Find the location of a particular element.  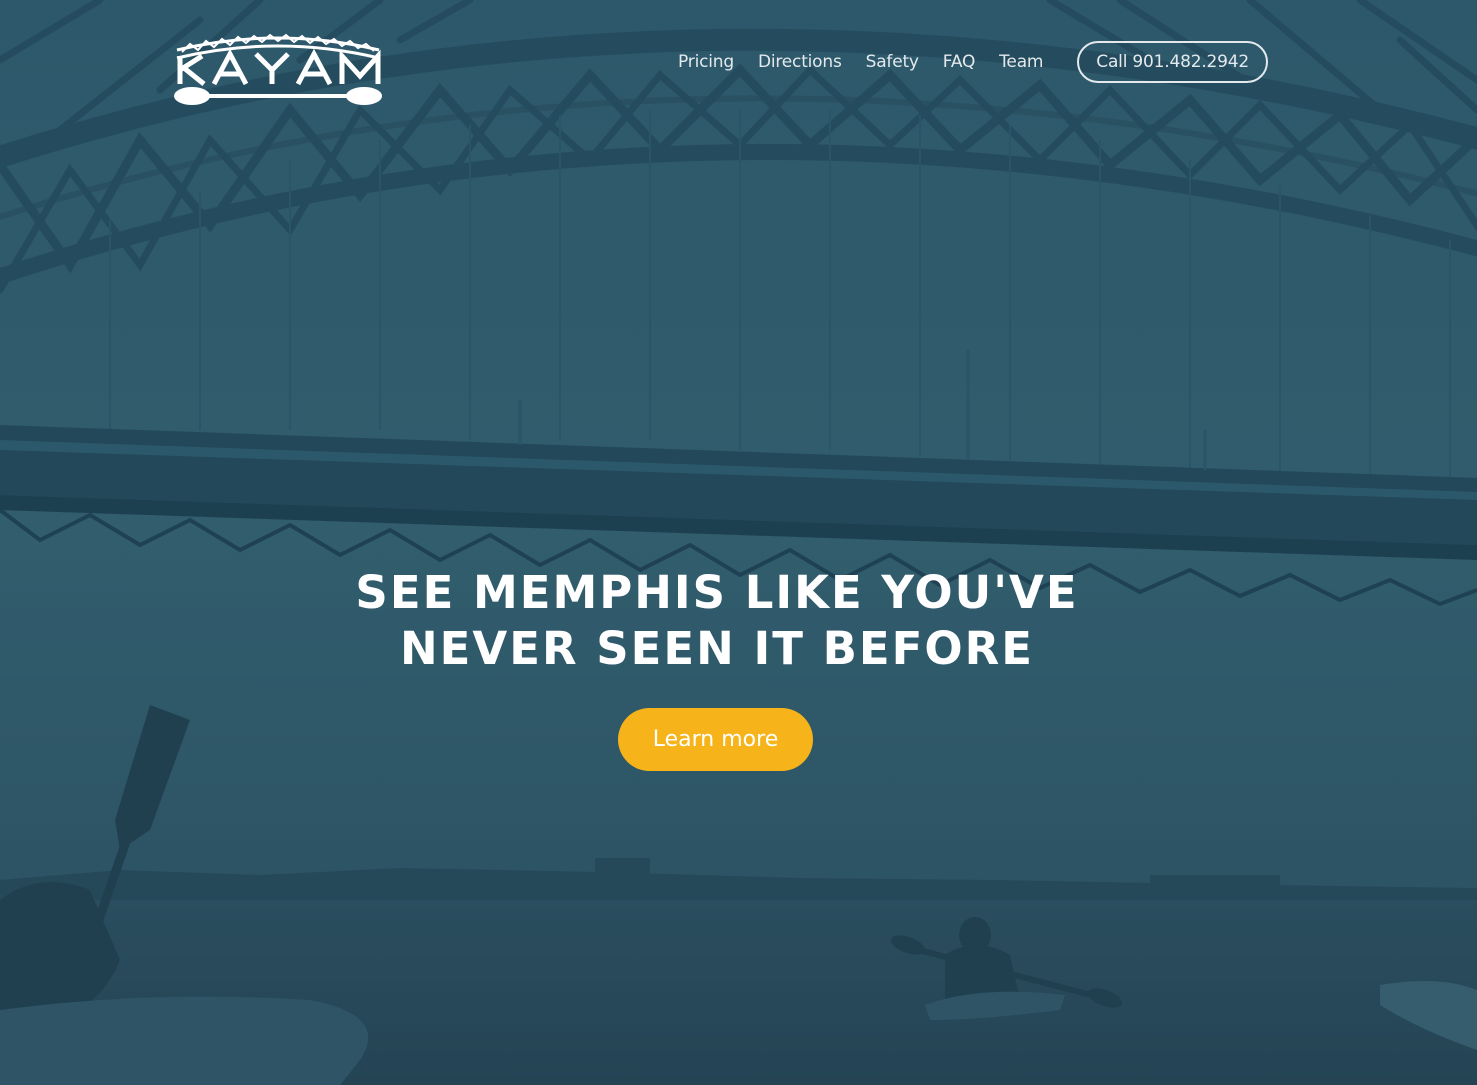

hero-title-line-2: never seen it before is located at coordinates (717, 648).